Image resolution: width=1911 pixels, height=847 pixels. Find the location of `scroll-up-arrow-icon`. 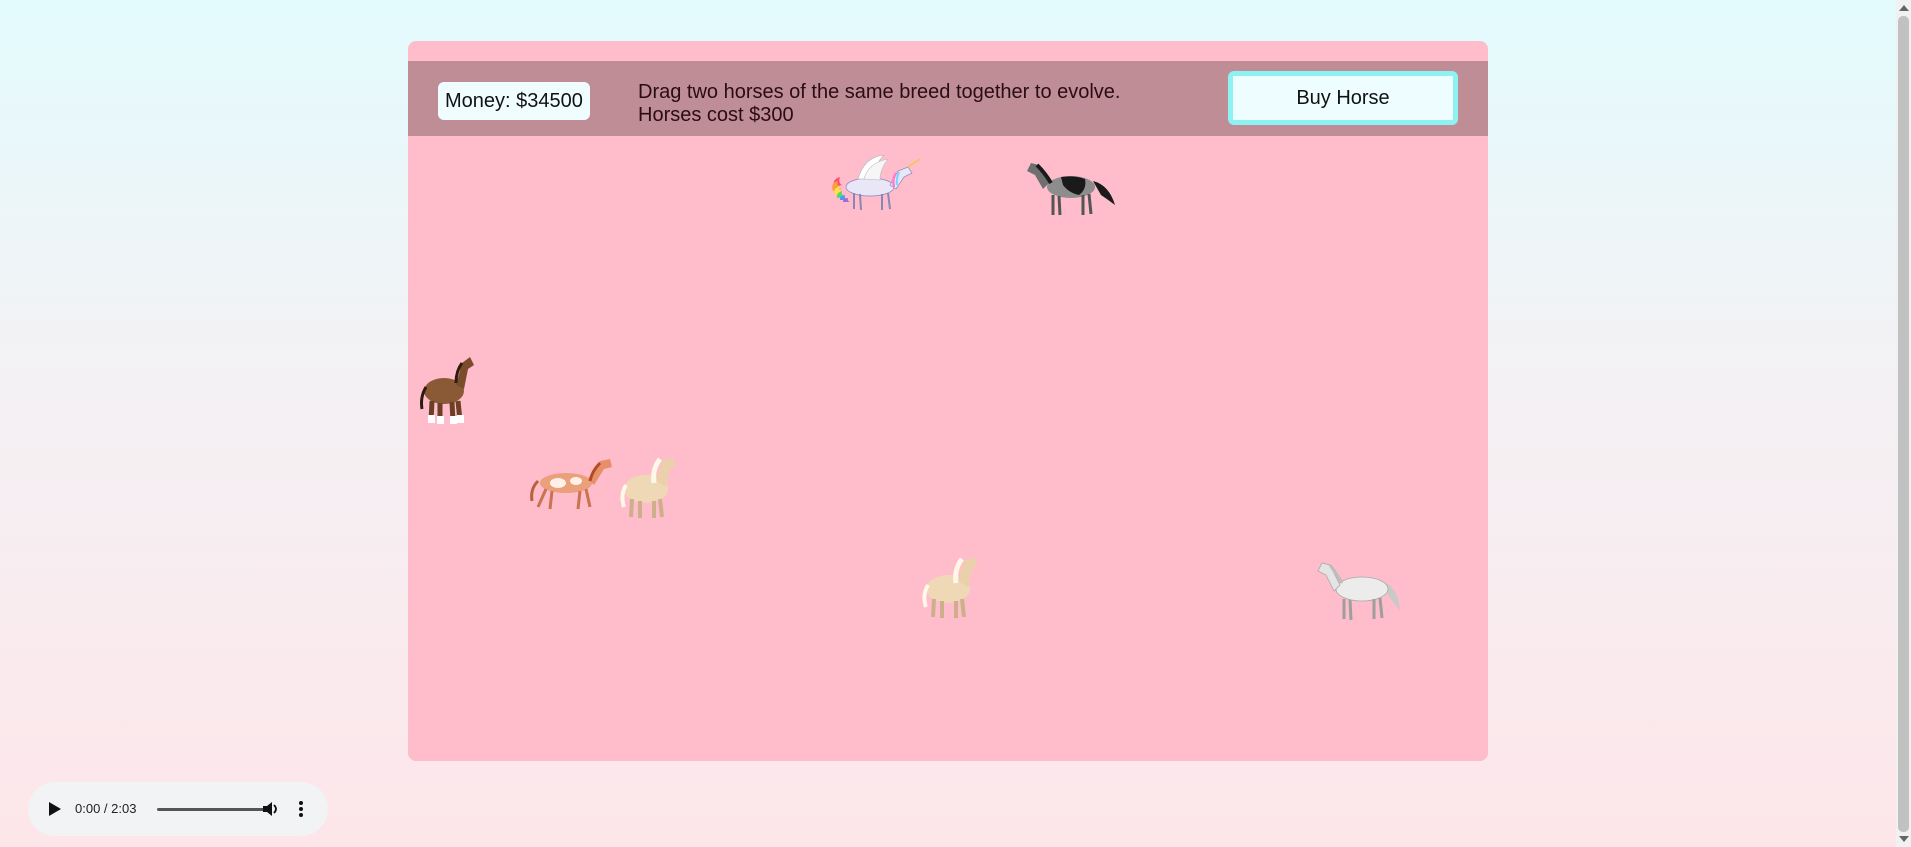

scroll-up-arrow-icon is located at coordinates (1904, 8).